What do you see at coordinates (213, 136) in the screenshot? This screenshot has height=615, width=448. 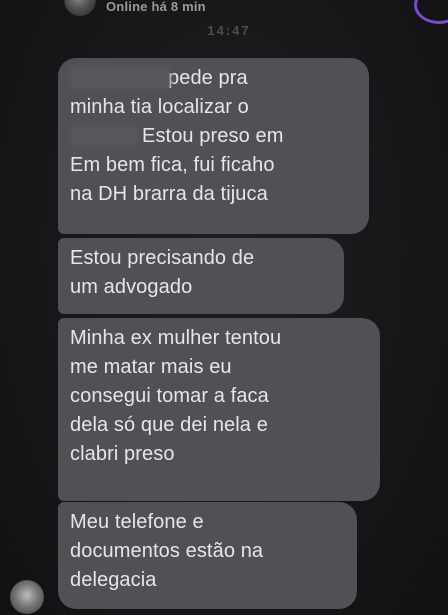 I see `message-line: Estou preso em` at bounding box center [213, 136].